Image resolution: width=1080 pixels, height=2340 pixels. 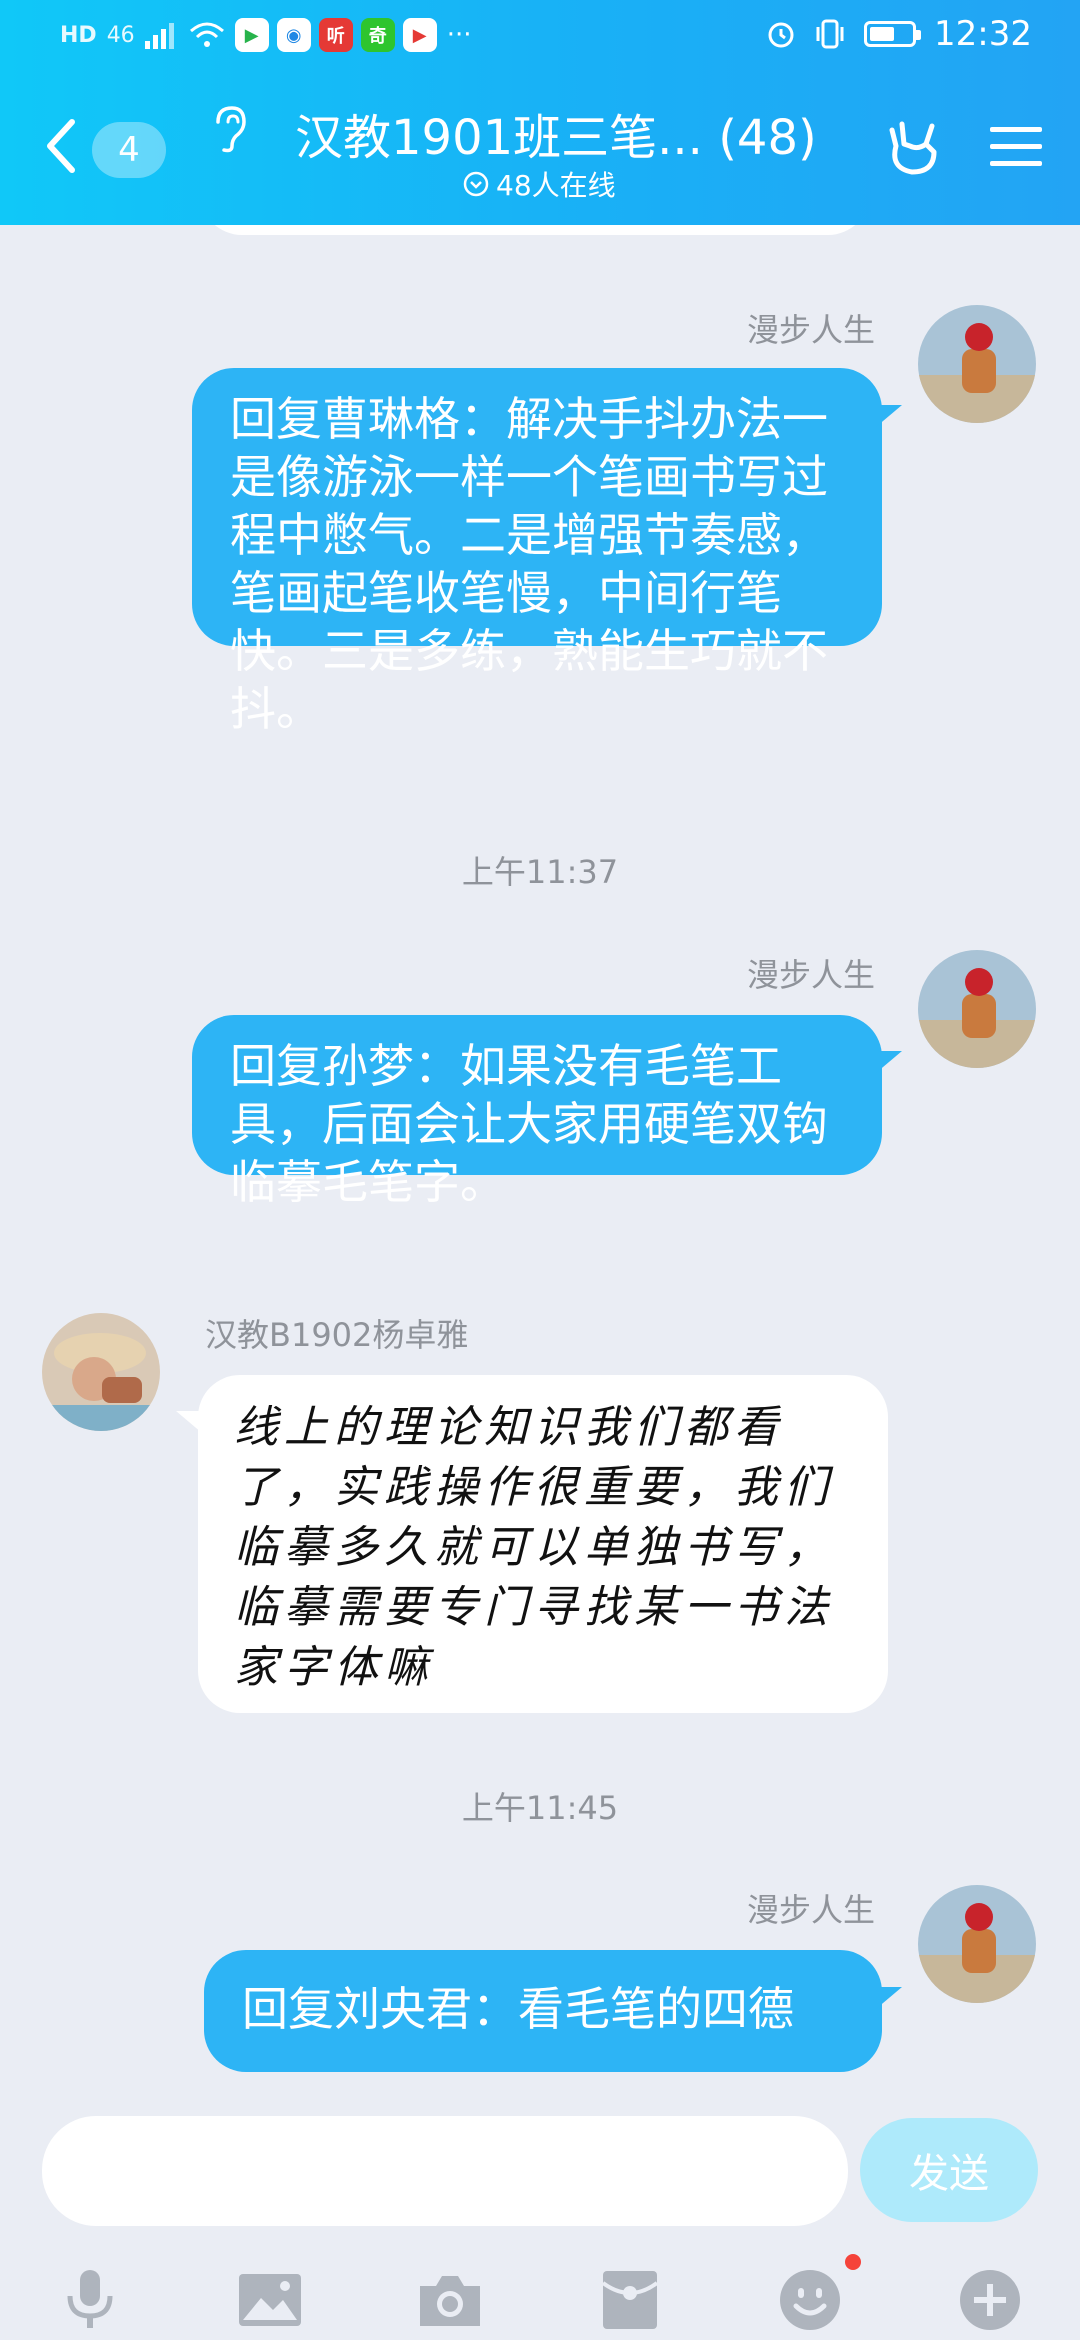 What do you see at coordinates (535, 230) in the screenshot?
I see `previous-message-bubble` at bounding box center [535, 230].